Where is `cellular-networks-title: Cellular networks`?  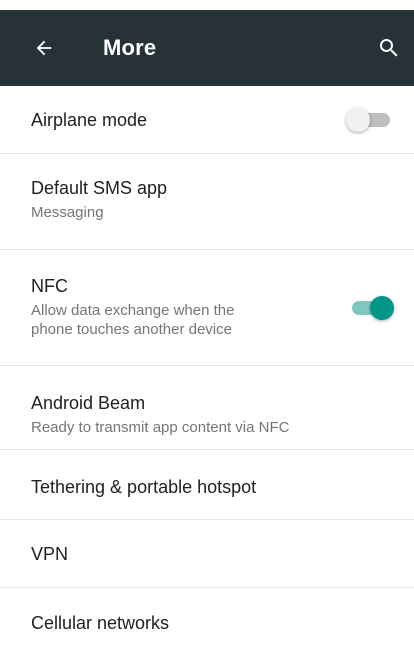
cellular-networks-title: Cellular networks is located at coordinates (100, 623).